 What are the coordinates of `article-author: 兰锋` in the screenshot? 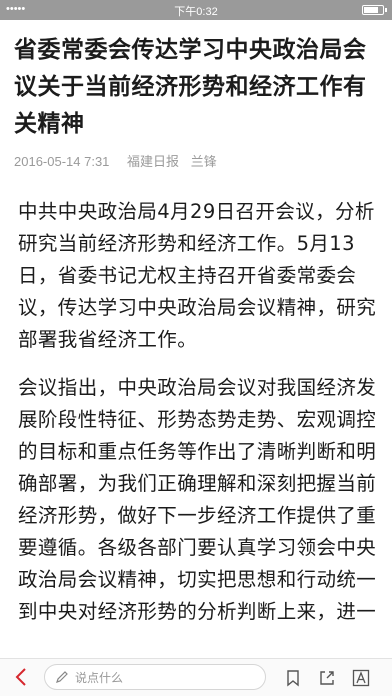 It's located at (203, 161).